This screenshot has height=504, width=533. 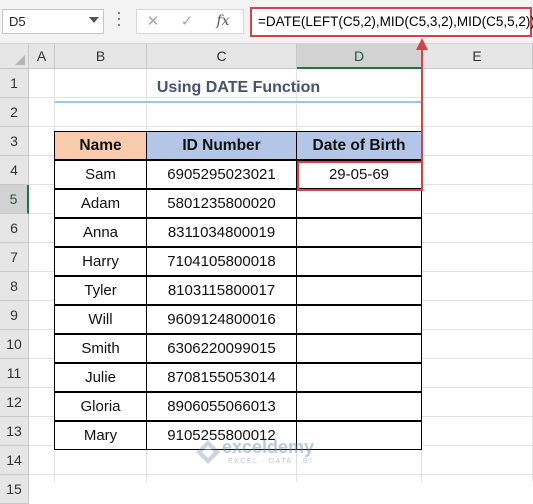 What do you see at coordinates (221, 348) in the screenshot?
I see `cell-id: 6306220099015` at bounding box center [221, 348].